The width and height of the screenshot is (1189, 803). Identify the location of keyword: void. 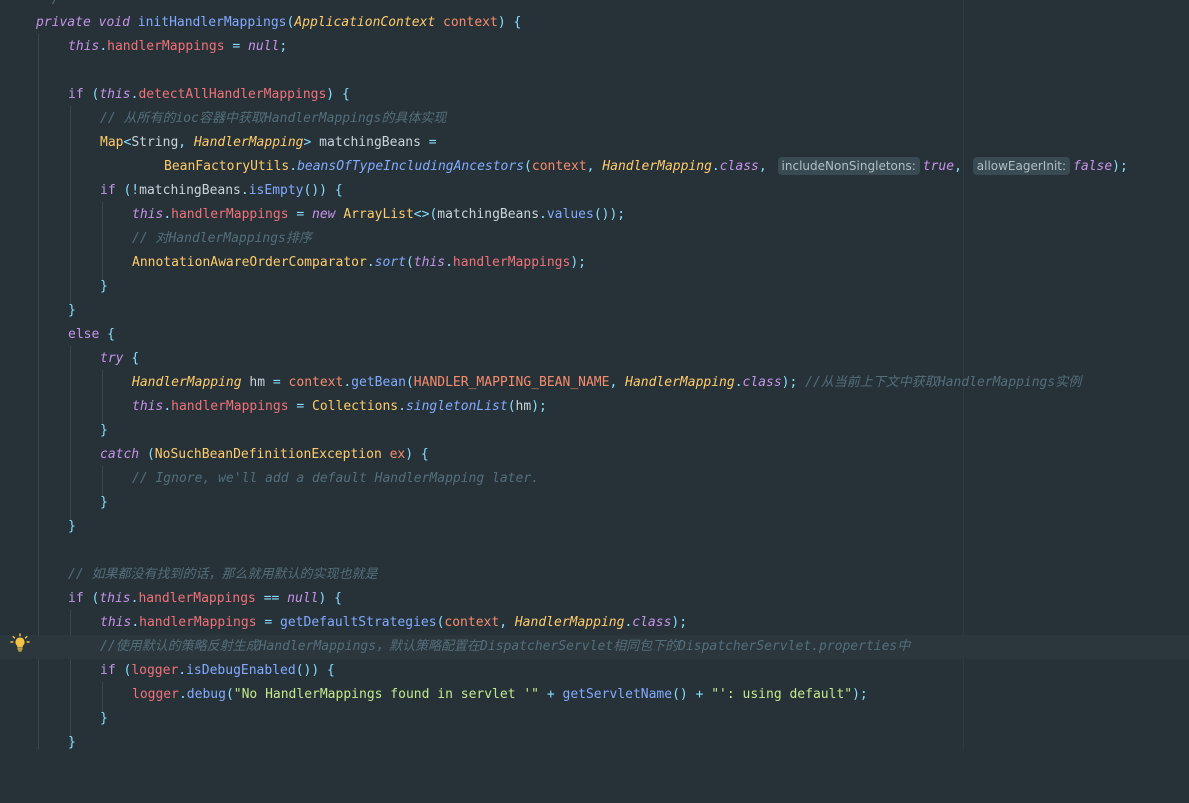
(114, 22).